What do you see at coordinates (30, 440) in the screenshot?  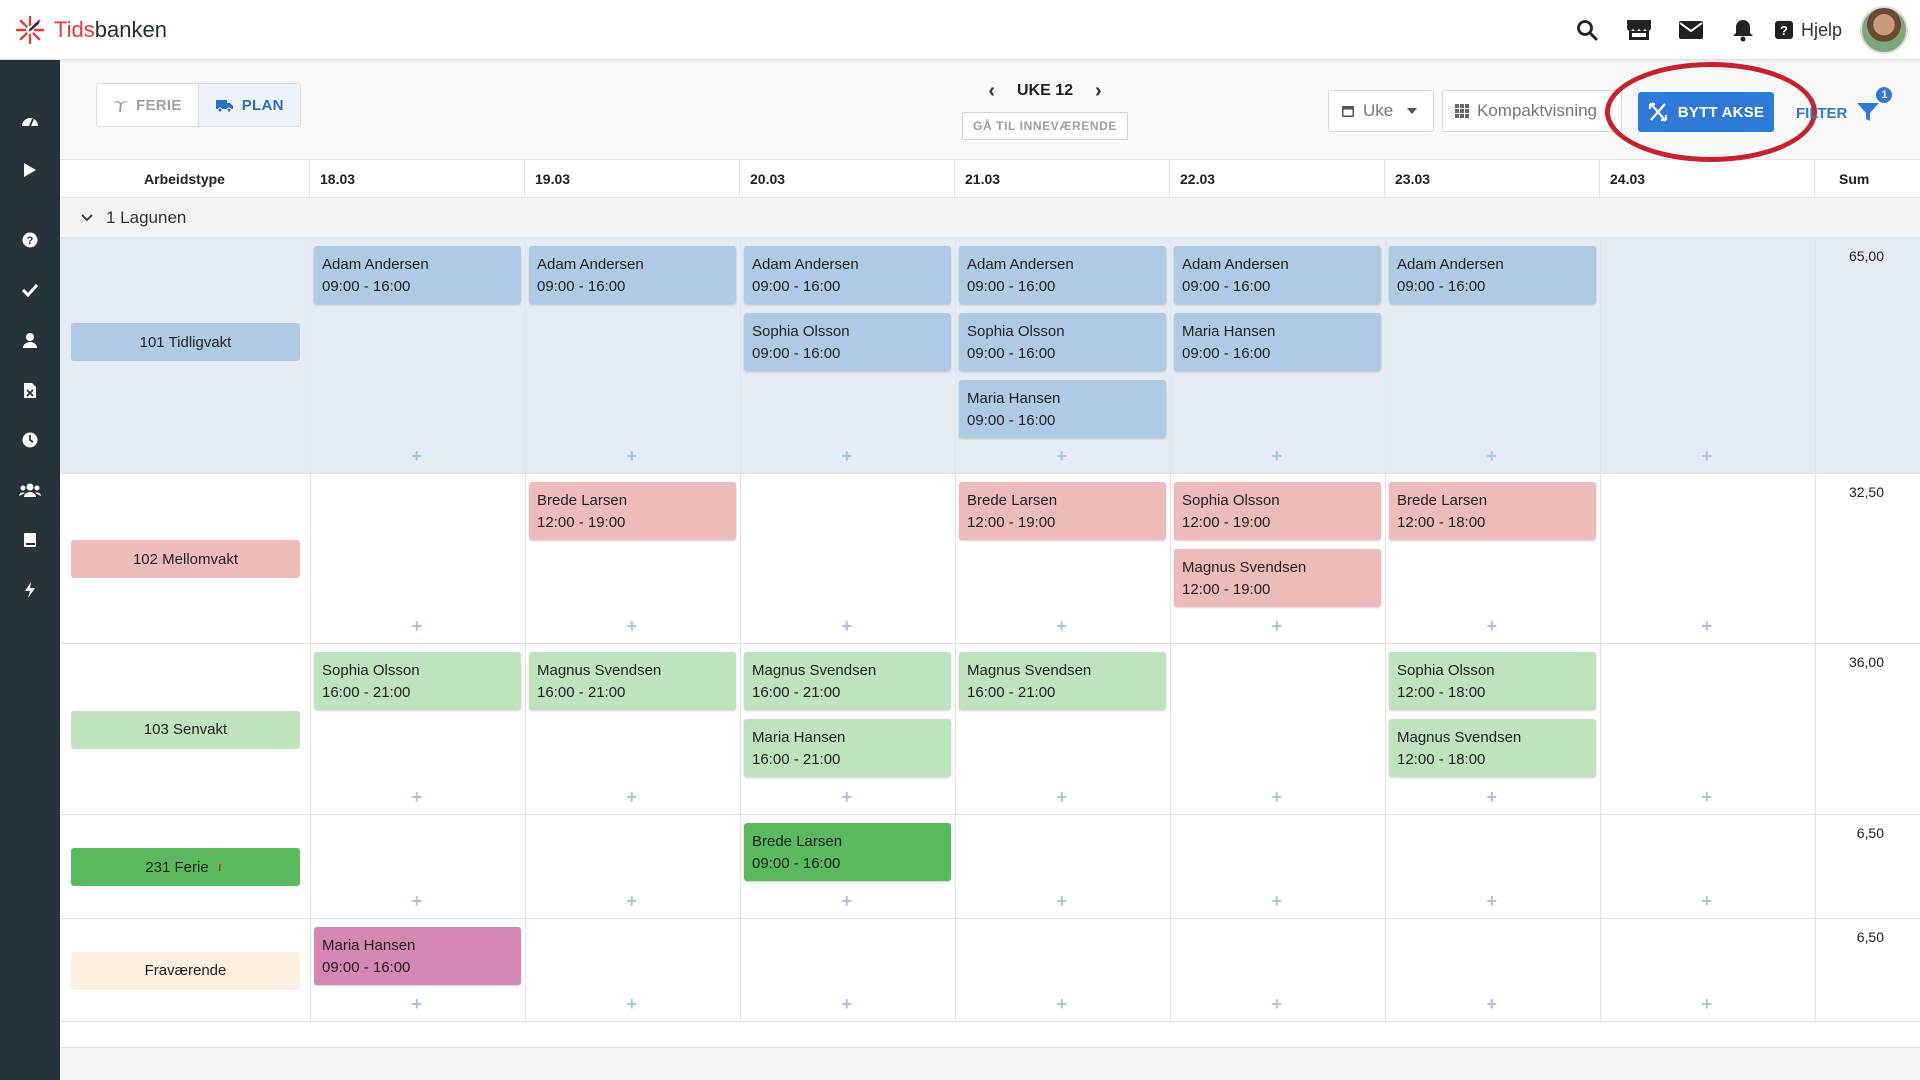 I see `clock-icon` at bounding box center [30, 440].